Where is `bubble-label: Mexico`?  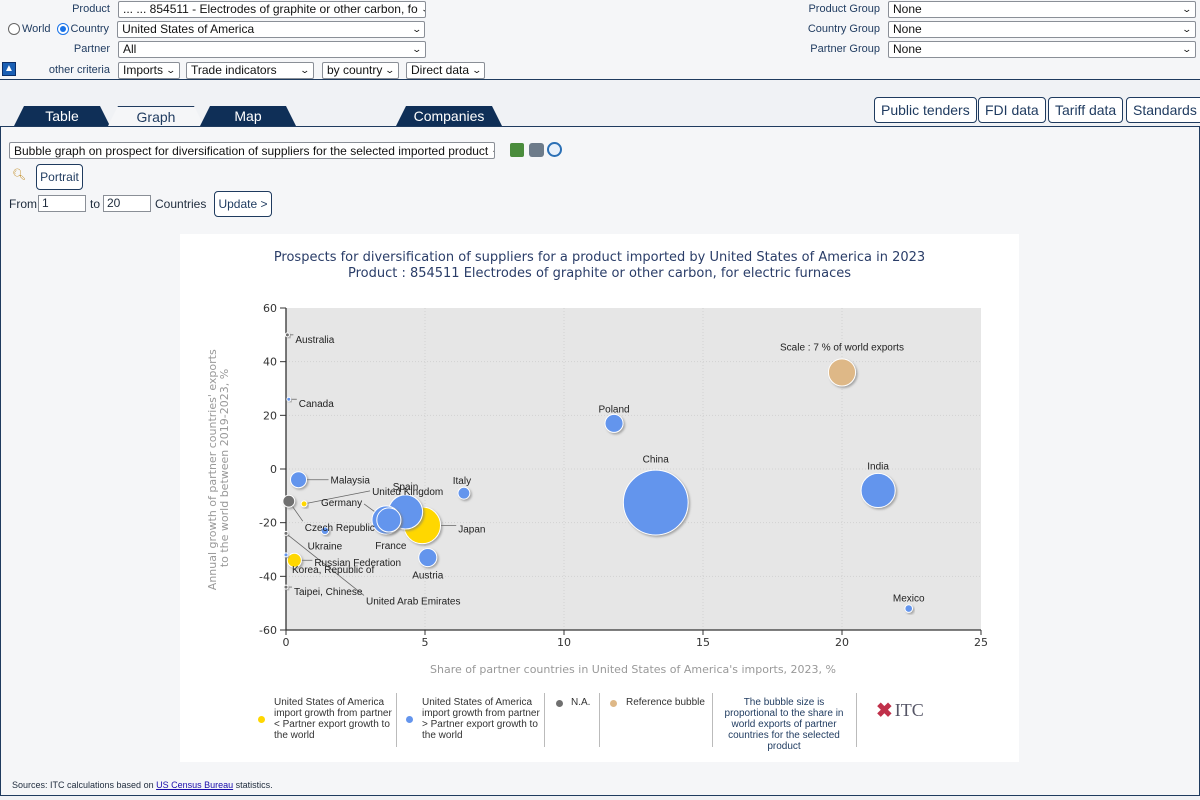 bubble-label: Mexico is located at coordinates (909, 599).